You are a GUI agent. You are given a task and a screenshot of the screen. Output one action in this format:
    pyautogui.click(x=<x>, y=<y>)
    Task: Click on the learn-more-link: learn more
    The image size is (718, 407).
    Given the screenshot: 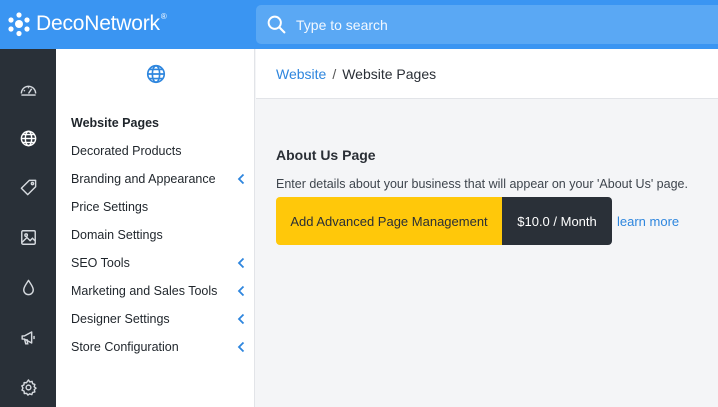 What is the action you would take?
    pyautogui.click(x=648, y=221)
    